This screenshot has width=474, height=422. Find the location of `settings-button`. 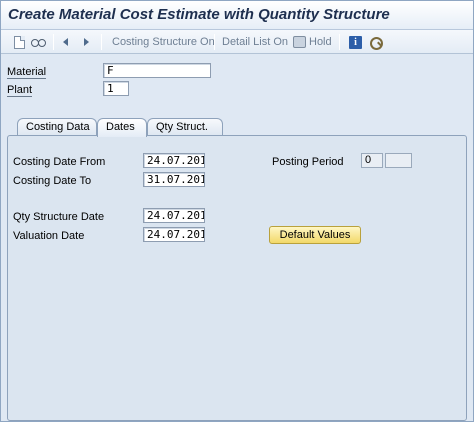

settings-button is located at coordinates (376, 42).